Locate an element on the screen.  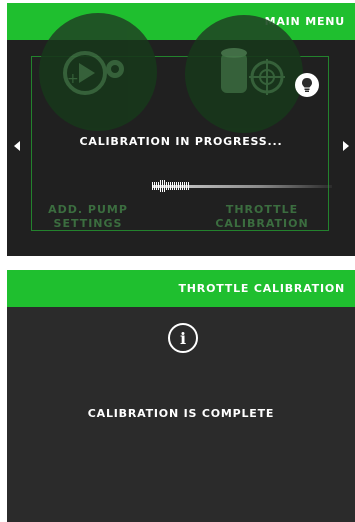
tile-label-line1: ADD. PUMP is located at coordinates (88, 209).